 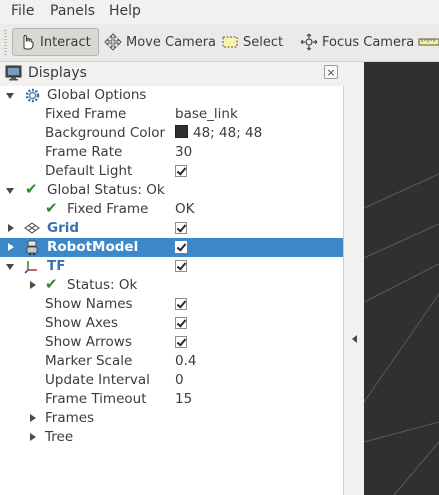 I want to click on select-icon, so click(x=230, y=42).